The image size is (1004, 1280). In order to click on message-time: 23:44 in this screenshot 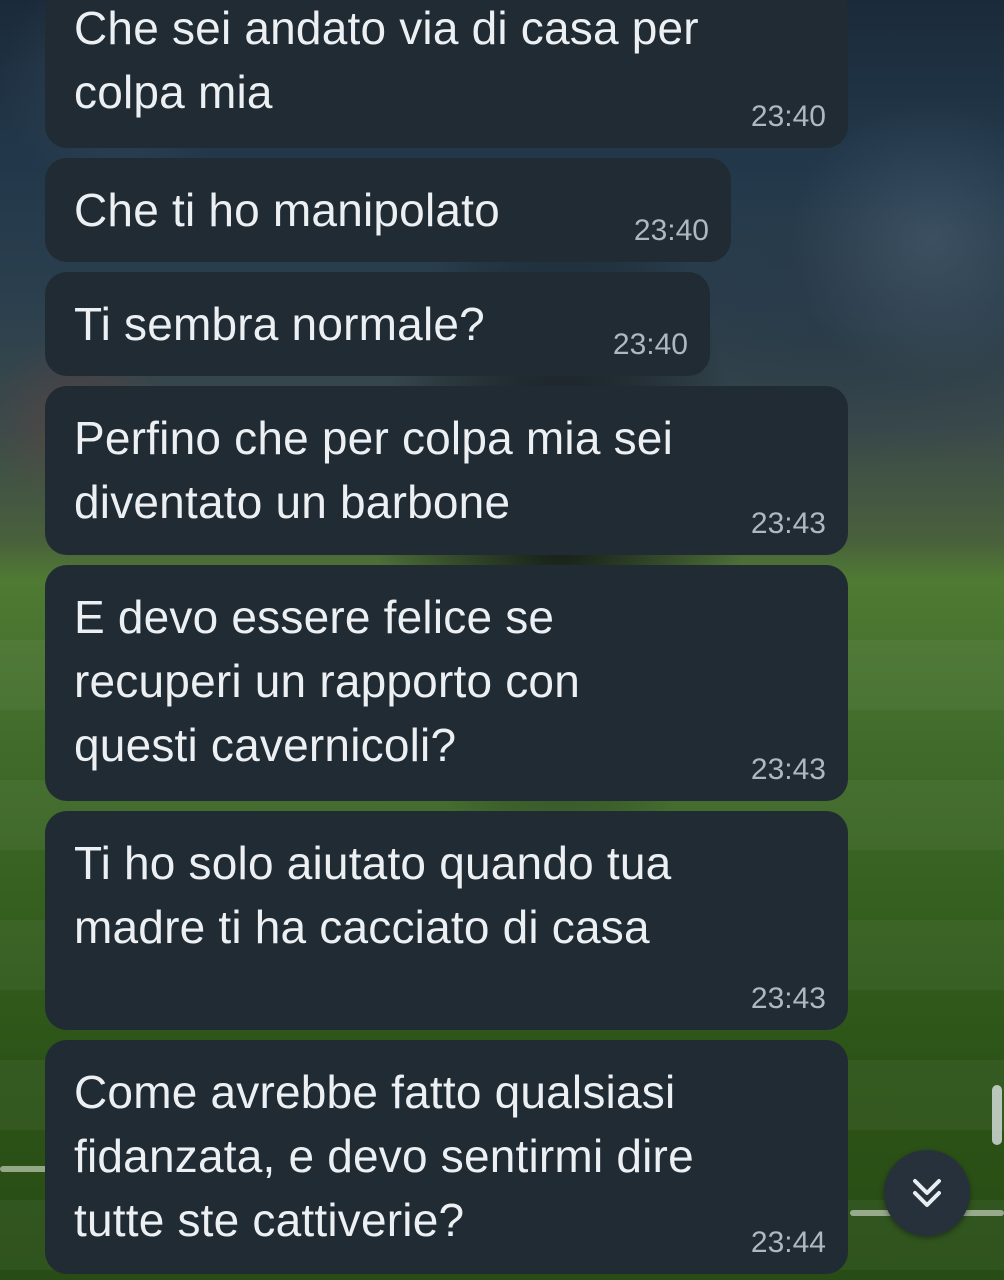, I will do `click(788, 1242)`.